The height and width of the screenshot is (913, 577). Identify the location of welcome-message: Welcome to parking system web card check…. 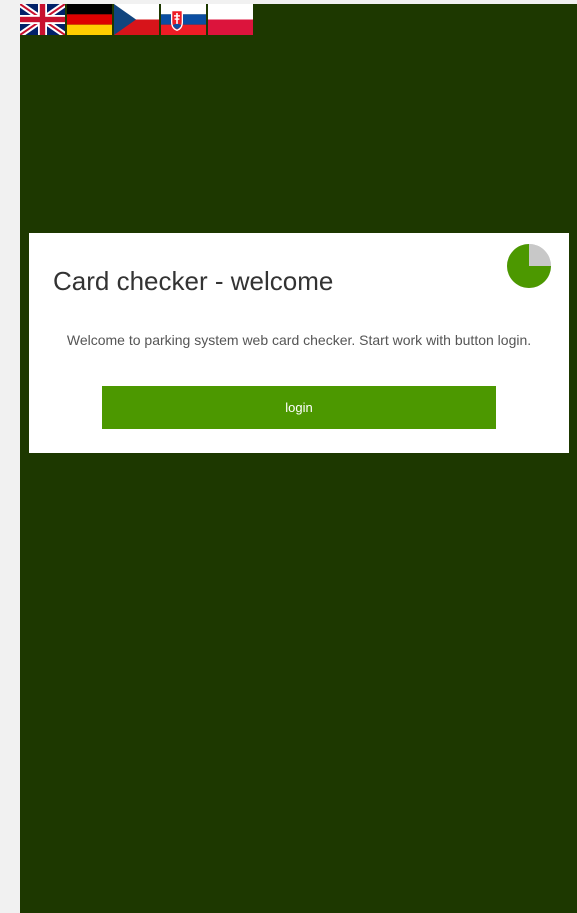
(299, 340).